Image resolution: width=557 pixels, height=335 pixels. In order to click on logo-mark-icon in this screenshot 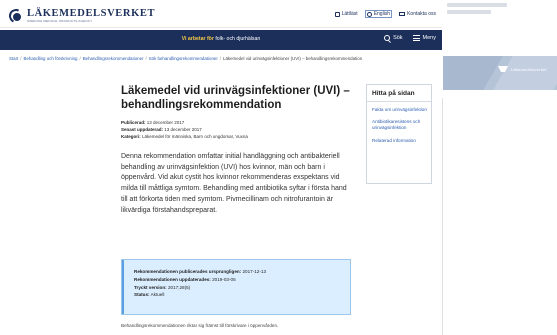, I will do `click(503, 69)`.